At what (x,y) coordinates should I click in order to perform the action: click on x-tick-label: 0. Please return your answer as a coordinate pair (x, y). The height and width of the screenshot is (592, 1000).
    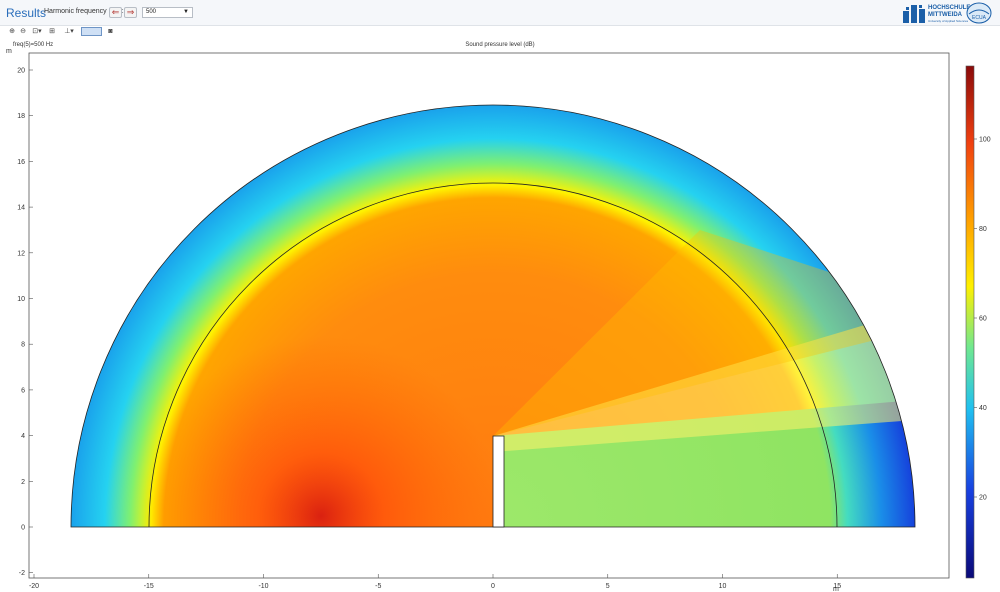
    Looking at the image, I should click on (493, 586).